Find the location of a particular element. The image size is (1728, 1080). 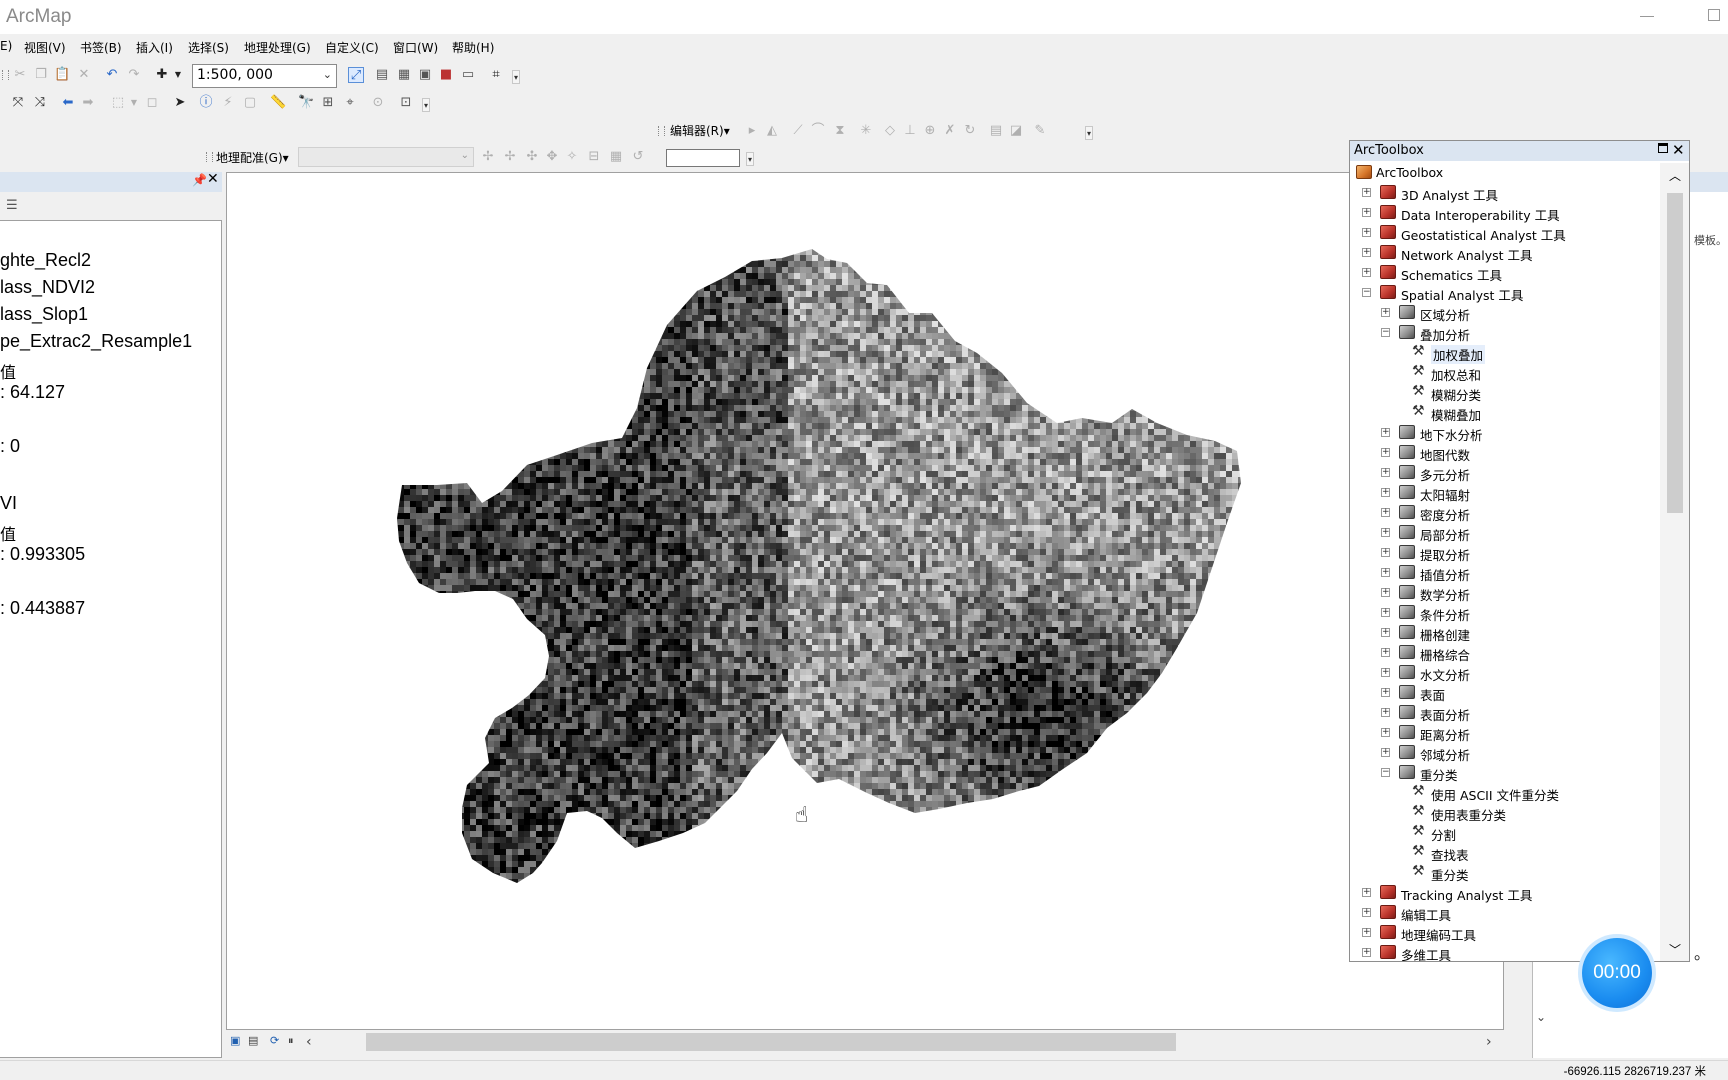

tree-item-tool: ⚒ 模糊分类 is located at coordinates (1505, 393).